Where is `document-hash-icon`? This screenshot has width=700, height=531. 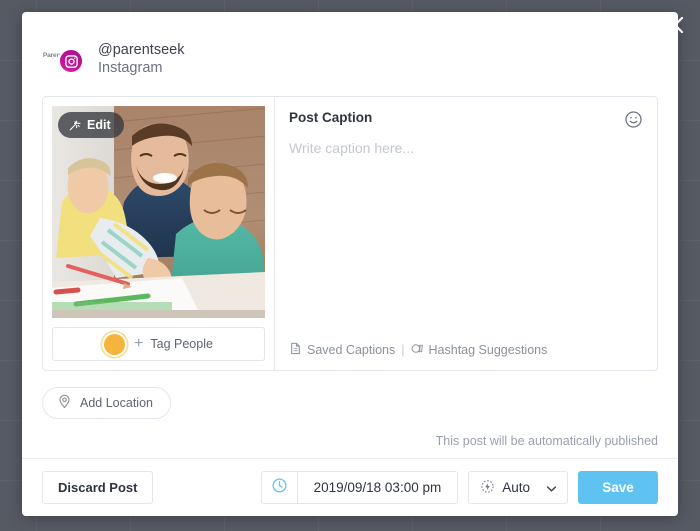 document-hash-icon is located at coordinates (295, 350).